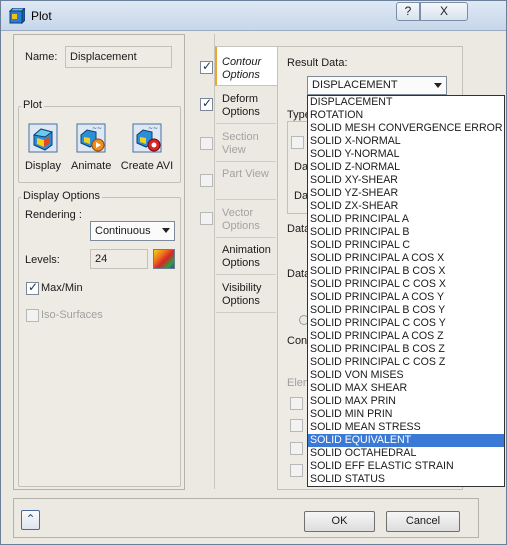  What do you see at coordinates (30, 520) in the screenshot?
I see `expand-button: ⌃` at bounding box center [30, 520].